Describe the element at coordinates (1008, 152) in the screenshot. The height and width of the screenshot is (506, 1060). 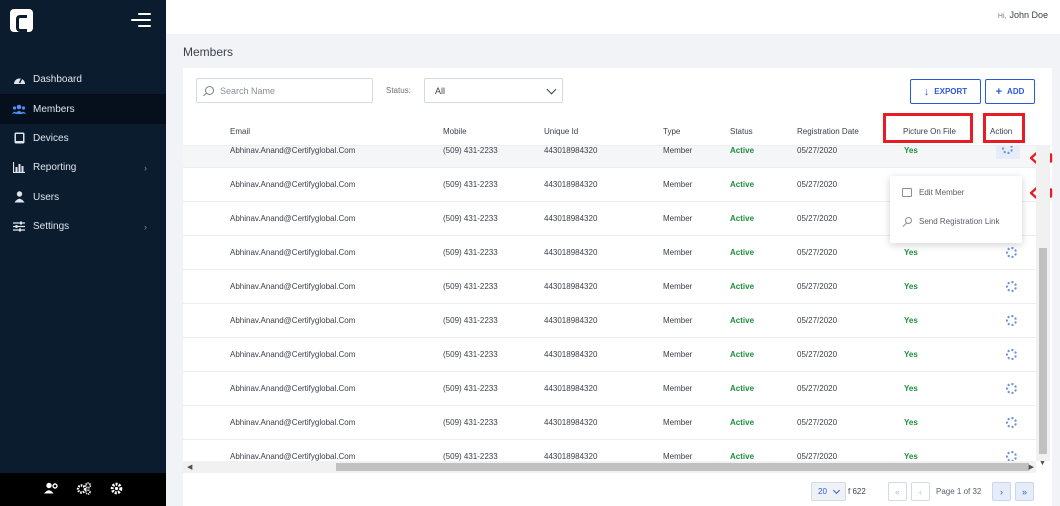
I see `row-action-button` at that location.